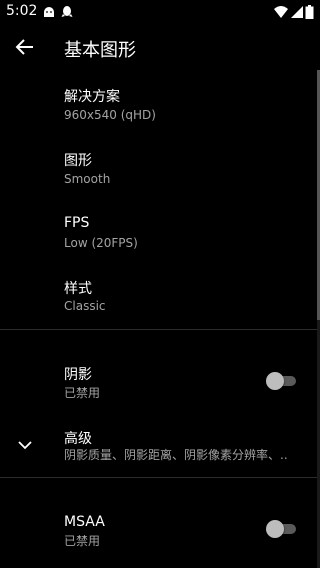  Describe the element at coordinates (92, 97) in the screenshot. I see `setting-resolution-label: 解决方案` at that location.